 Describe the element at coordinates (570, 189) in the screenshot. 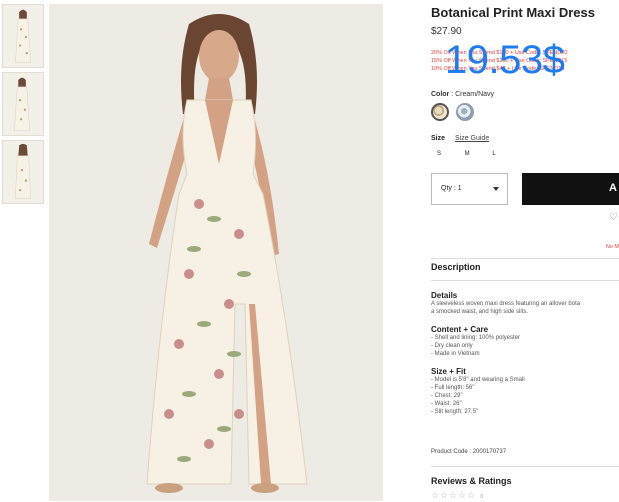

I see `add-to-bag-button: A` at that location.